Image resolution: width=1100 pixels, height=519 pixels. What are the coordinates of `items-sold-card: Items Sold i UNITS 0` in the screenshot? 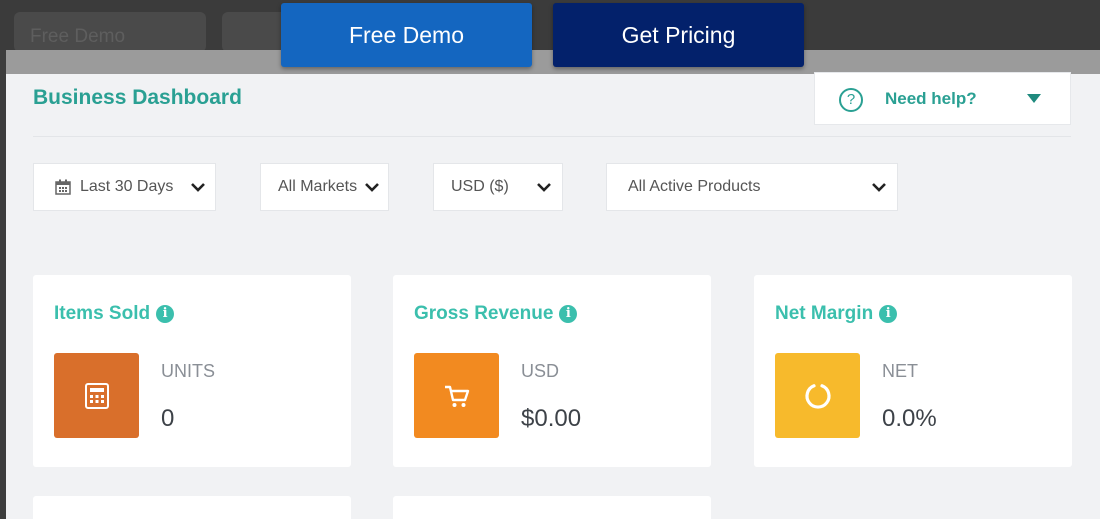 It's located at (192, 371).